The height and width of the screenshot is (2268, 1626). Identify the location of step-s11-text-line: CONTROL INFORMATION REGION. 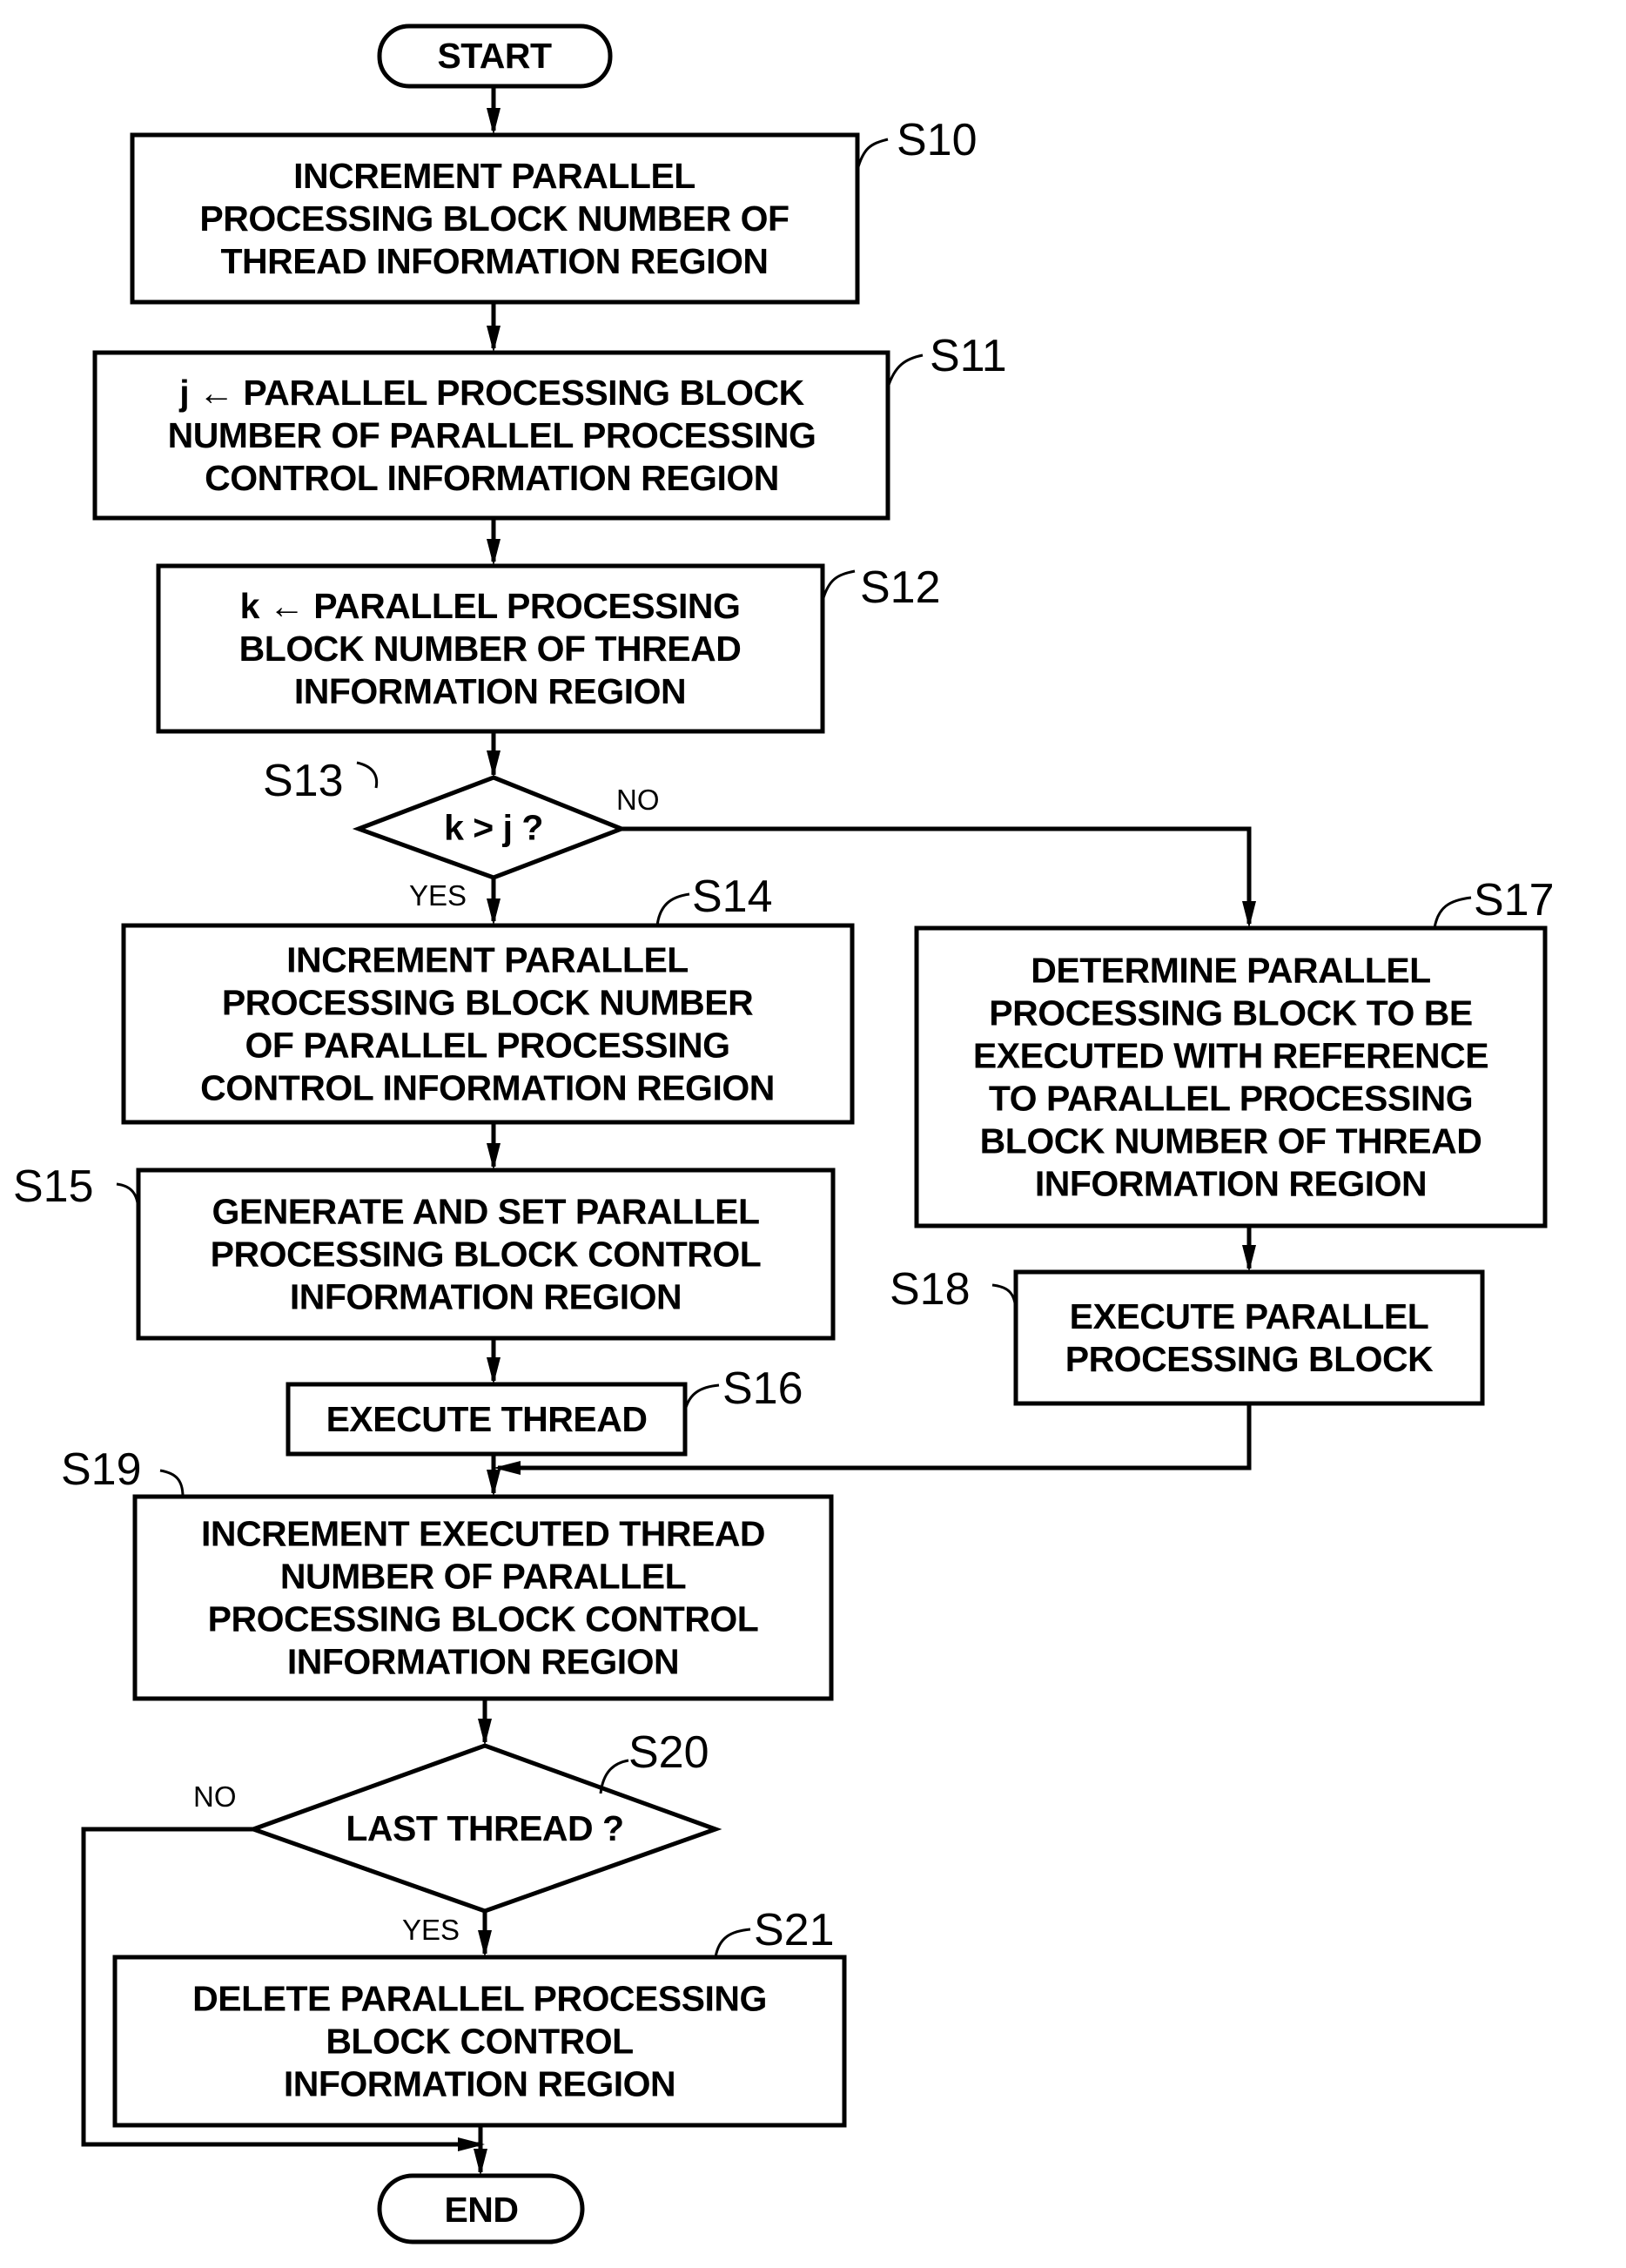
(492, 478).